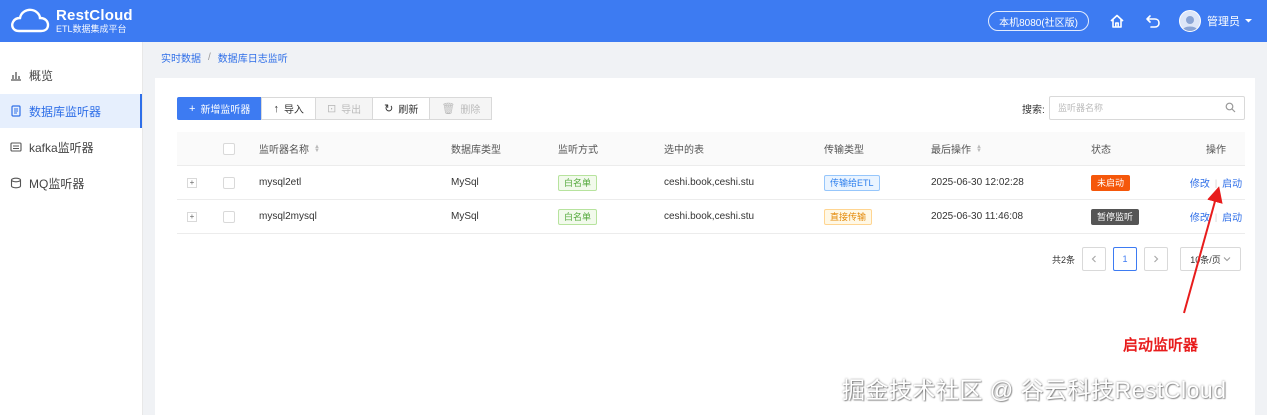 The height and width of the screenshot is (415, 1267). What do you see at coordinates (1153, 21) in the screenshot?
I see `back-icon` at bounding box center [1153, 21].